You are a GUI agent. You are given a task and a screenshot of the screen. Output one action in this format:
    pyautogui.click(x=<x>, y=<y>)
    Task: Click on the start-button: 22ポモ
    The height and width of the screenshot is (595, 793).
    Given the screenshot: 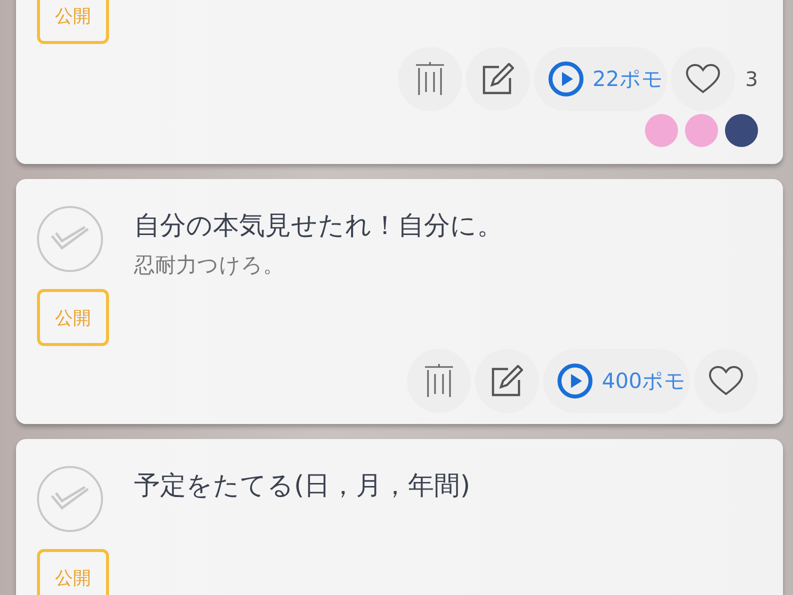 What is the action you would take?
    pyautogui.click(x=601, y=79)
    